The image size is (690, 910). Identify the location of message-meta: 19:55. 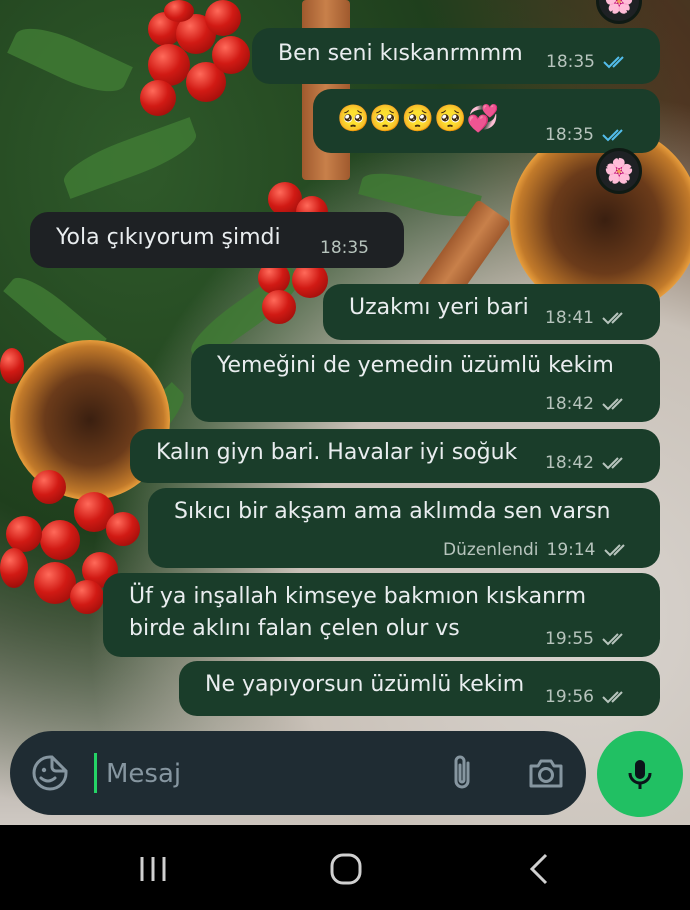
(588, 639).